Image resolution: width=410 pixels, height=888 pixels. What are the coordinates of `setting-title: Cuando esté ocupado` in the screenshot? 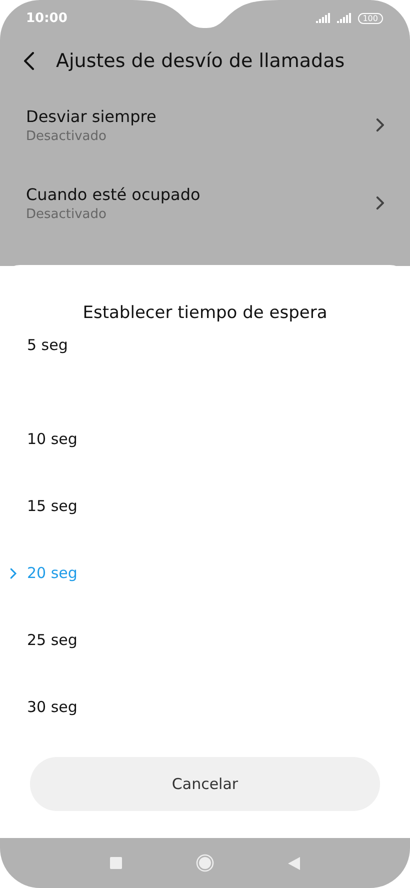 It's located at (113, 194).